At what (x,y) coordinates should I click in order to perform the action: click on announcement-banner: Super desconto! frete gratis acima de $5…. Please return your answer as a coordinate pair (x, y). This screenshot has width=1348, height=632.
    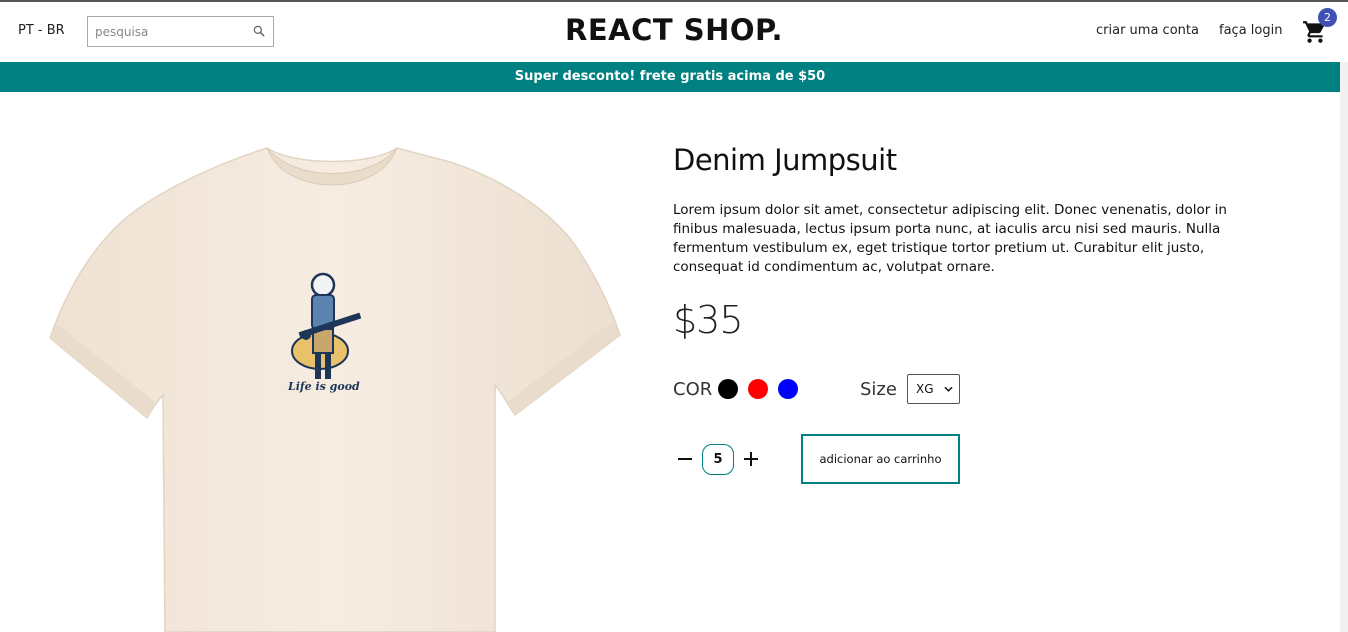
    Looking at the image, I should click on (670, 77).